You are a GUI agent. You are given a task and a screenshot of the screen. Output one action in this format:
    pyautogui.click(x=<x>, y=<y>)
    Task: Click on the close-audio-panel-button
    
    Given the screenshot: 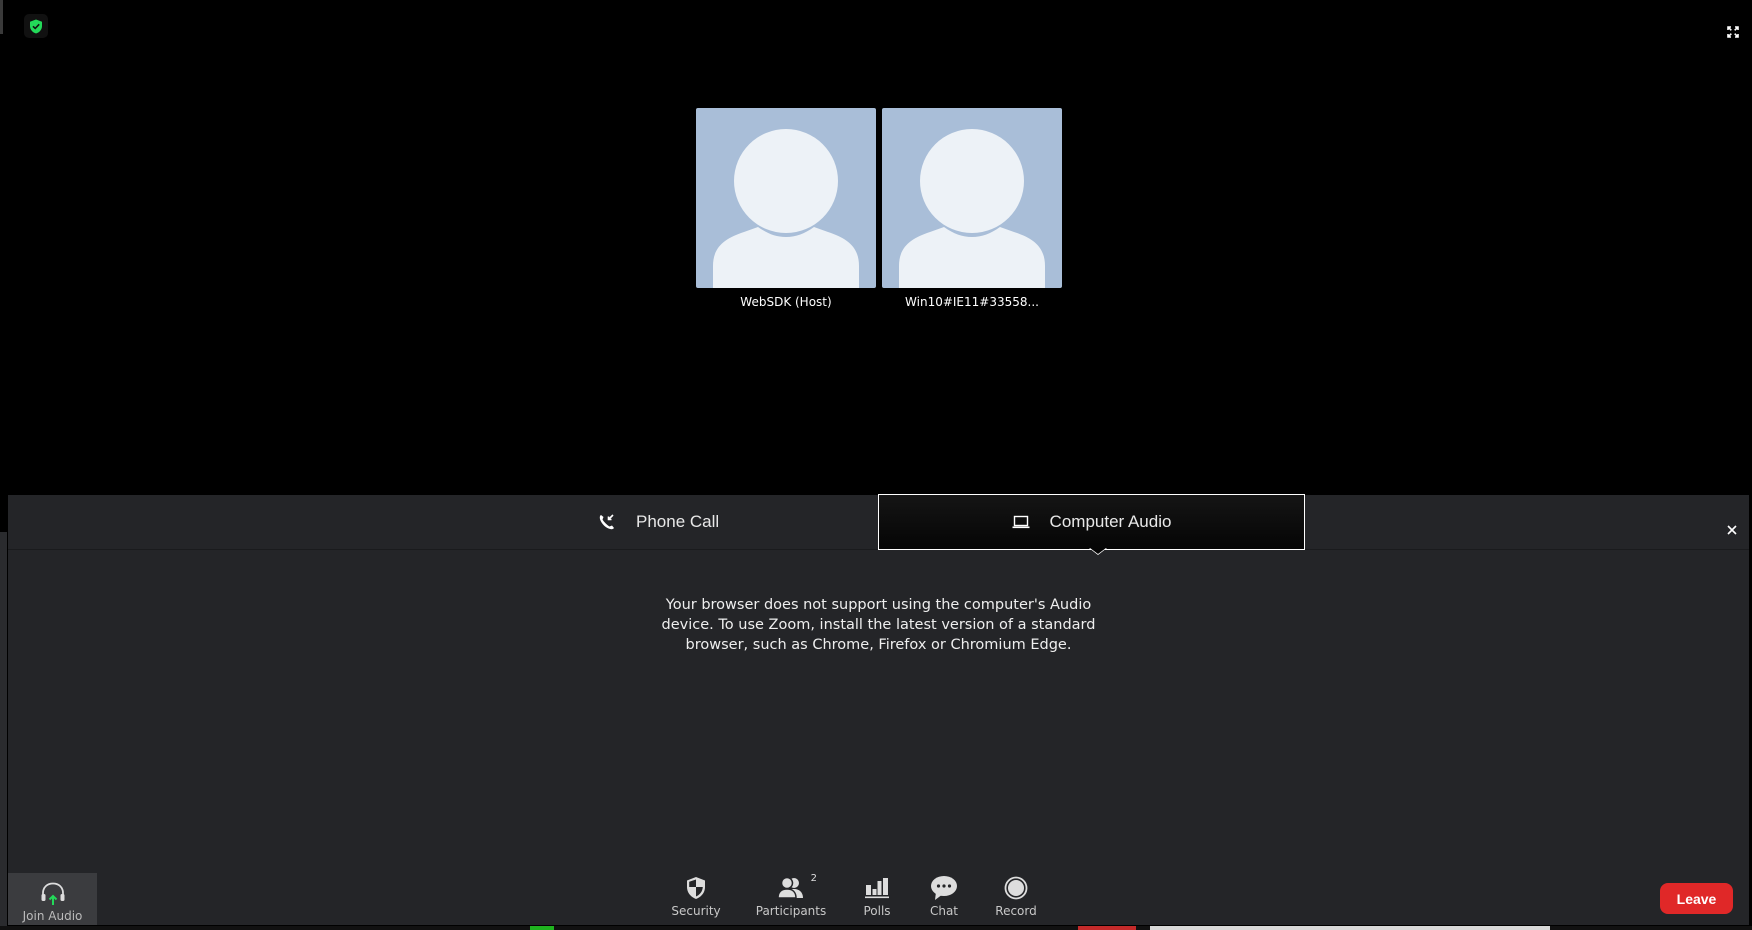 What is the action you would take?
    pyautogui.click(x=1732, y=530)
    